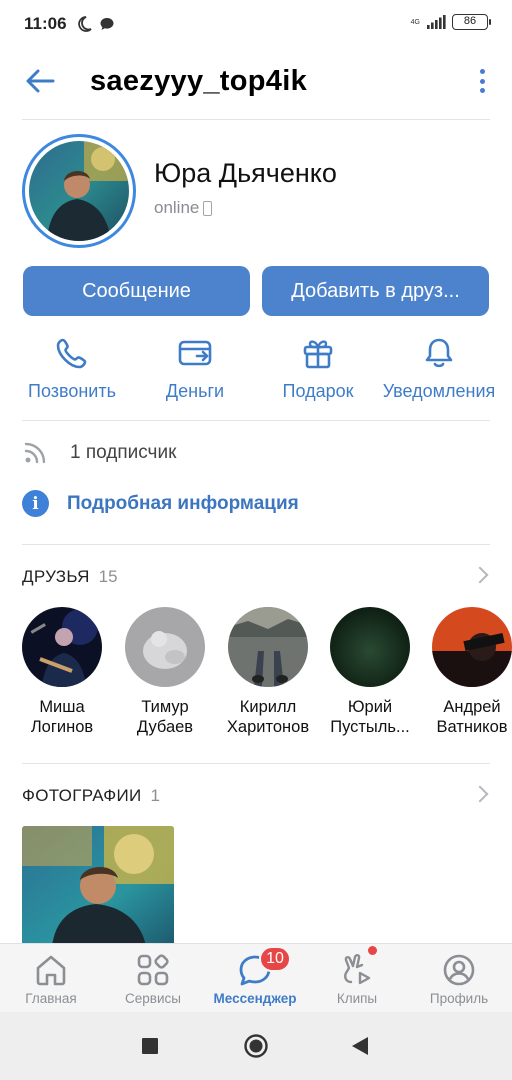 The height and width of the screenshot is (1080, 512). Describe the element at coordinates (318, 354) in the screenshot. I see `gift-icon` at that location.